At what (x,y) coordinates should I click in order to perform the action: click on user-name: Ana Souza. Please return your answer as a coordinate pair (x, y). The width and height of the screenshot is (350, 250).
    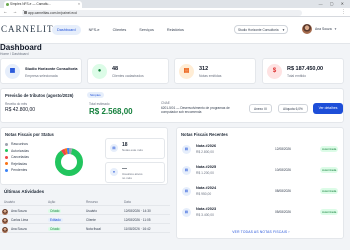
    Looking at the image, I should click on (323, 29).